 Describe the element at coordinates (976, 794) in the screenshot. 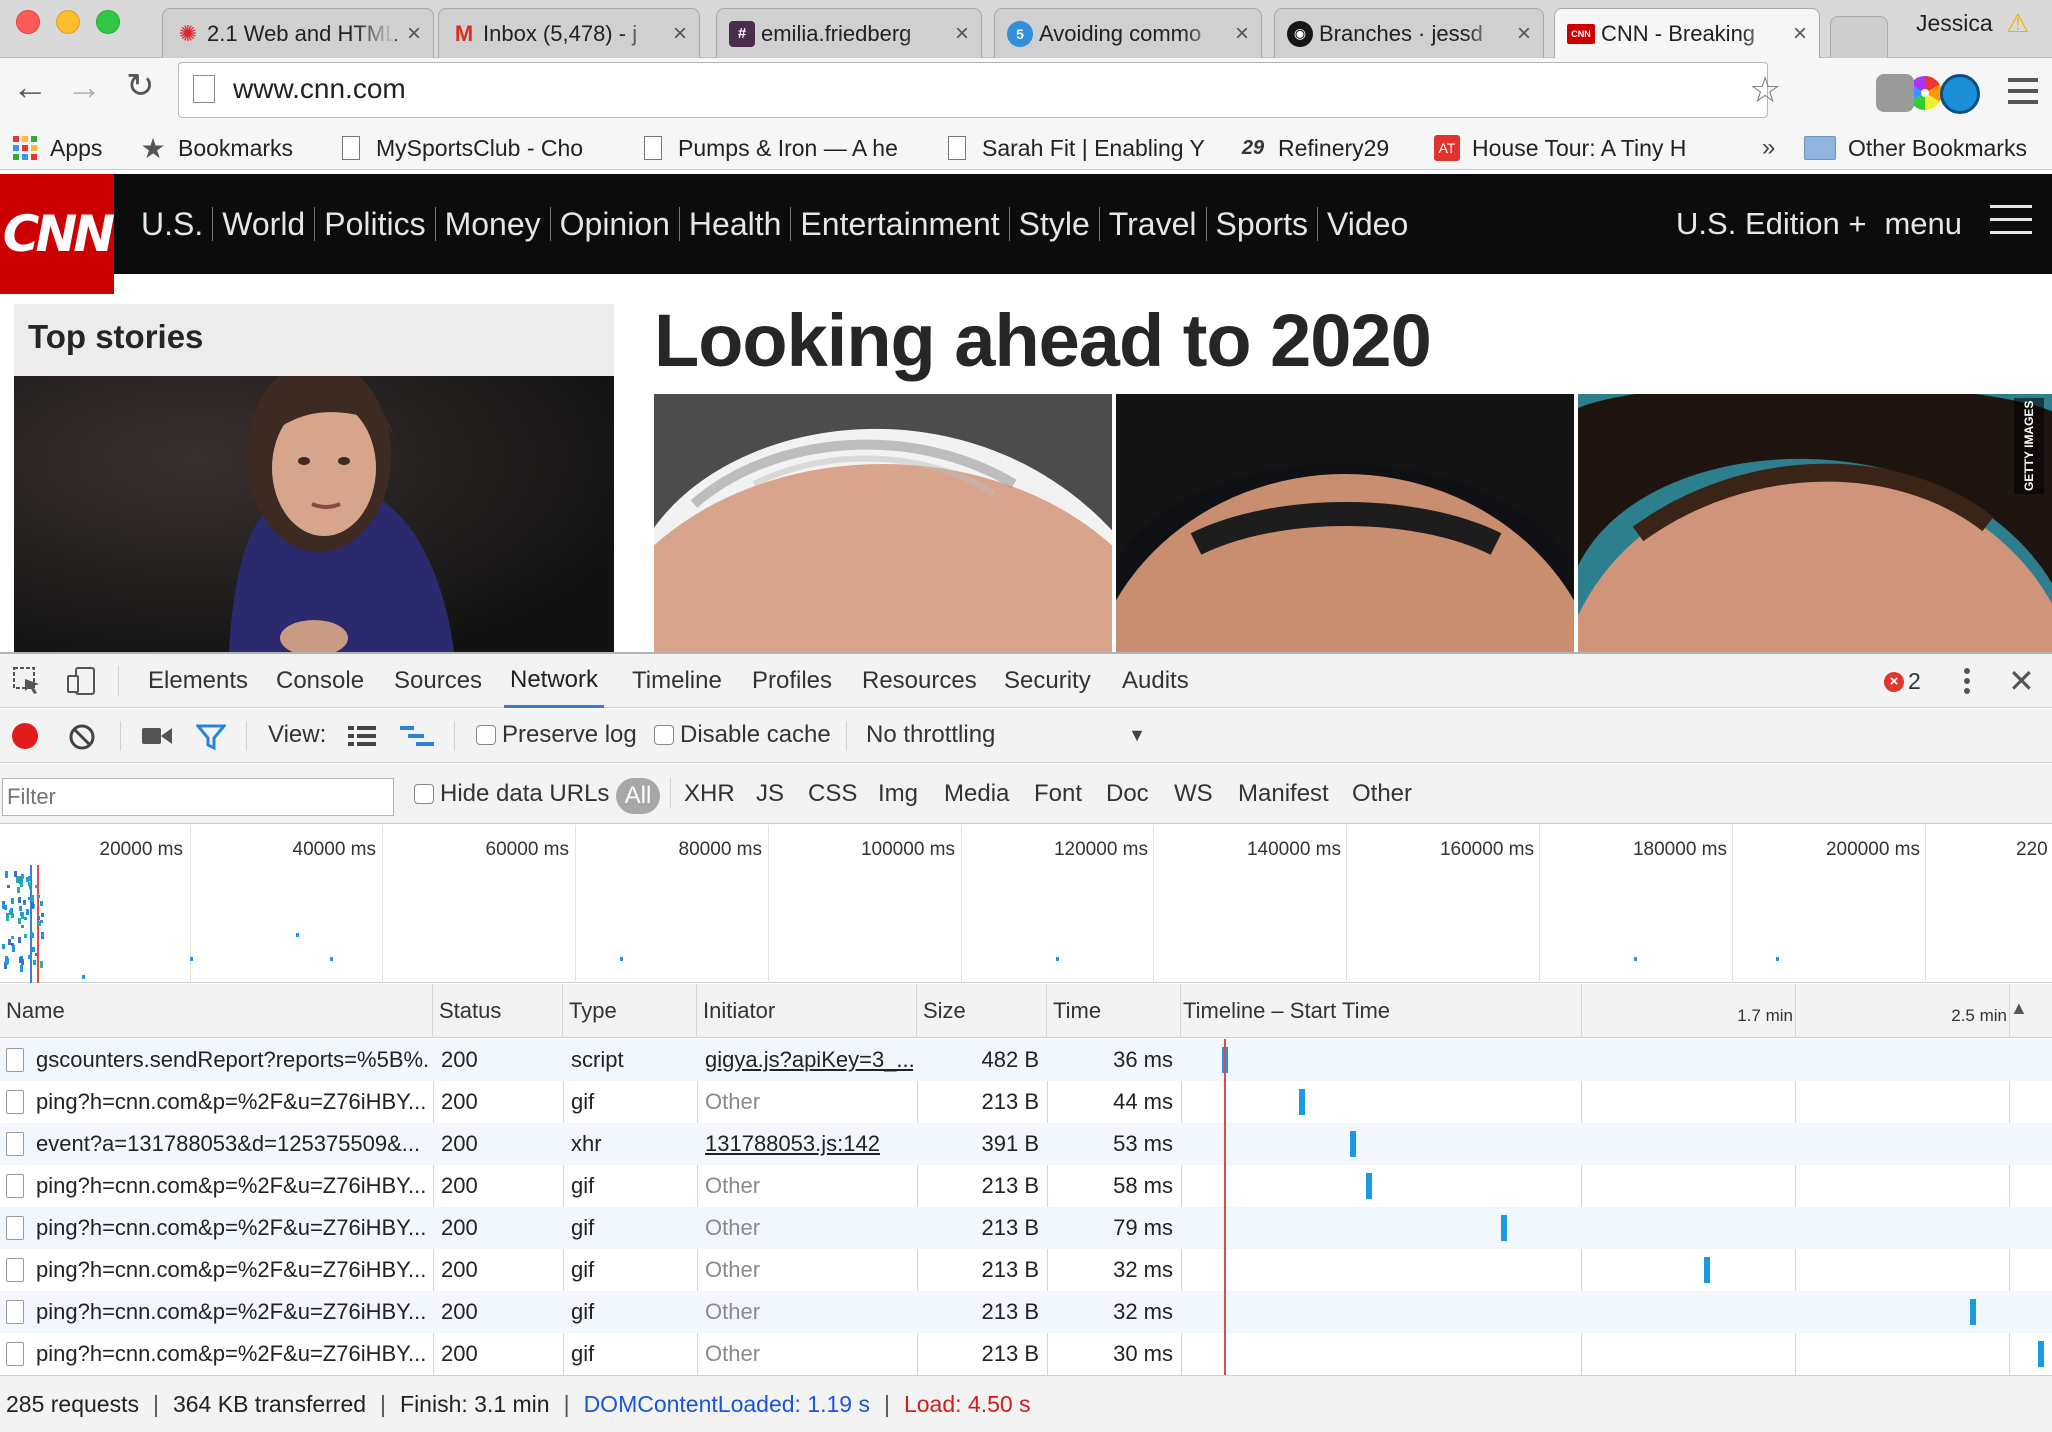

I see `type-filter-media: Media` at that location.